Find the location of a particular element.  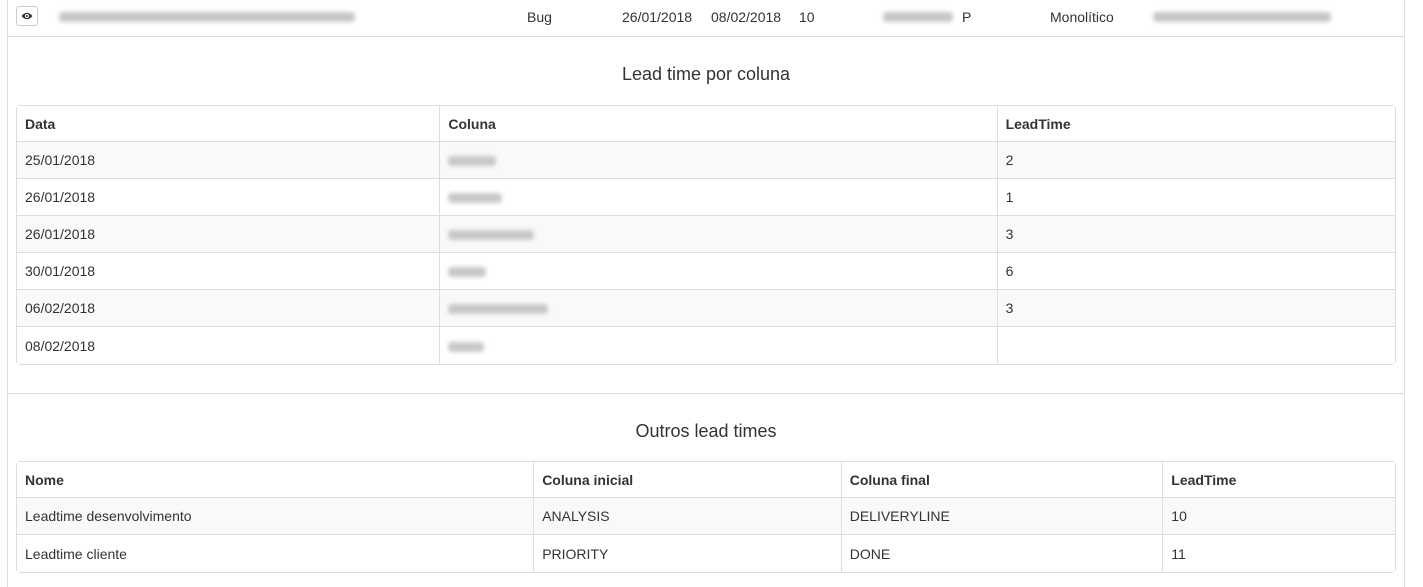

table-row: 30/01/2018 6 is located at coordinates (706, 271).